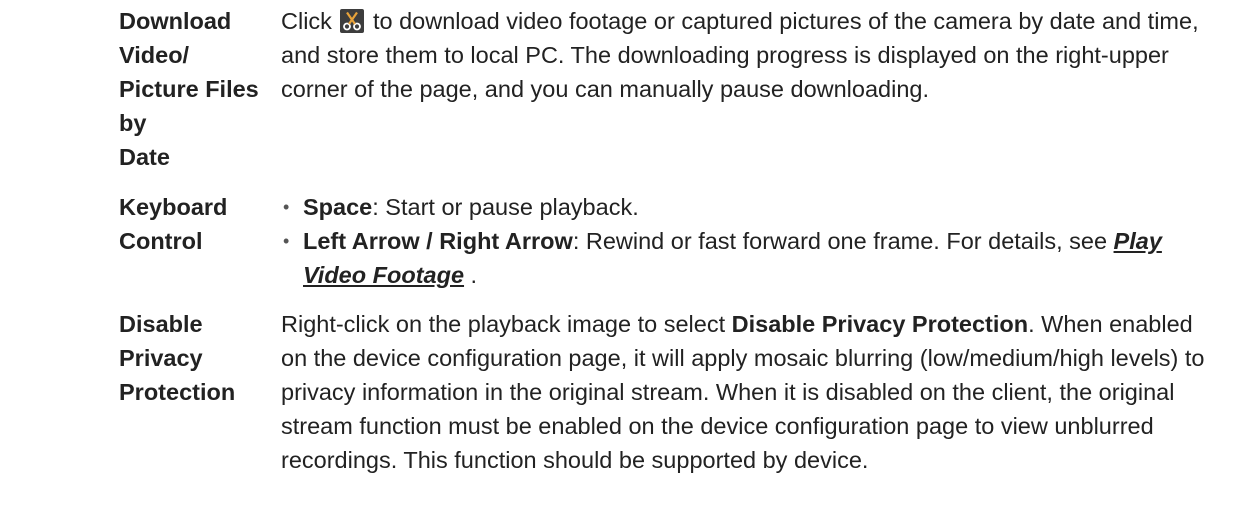  Describe the element at coordinates (338, 207) in the screenshot. I see `shortcut-key: Space` at that location.